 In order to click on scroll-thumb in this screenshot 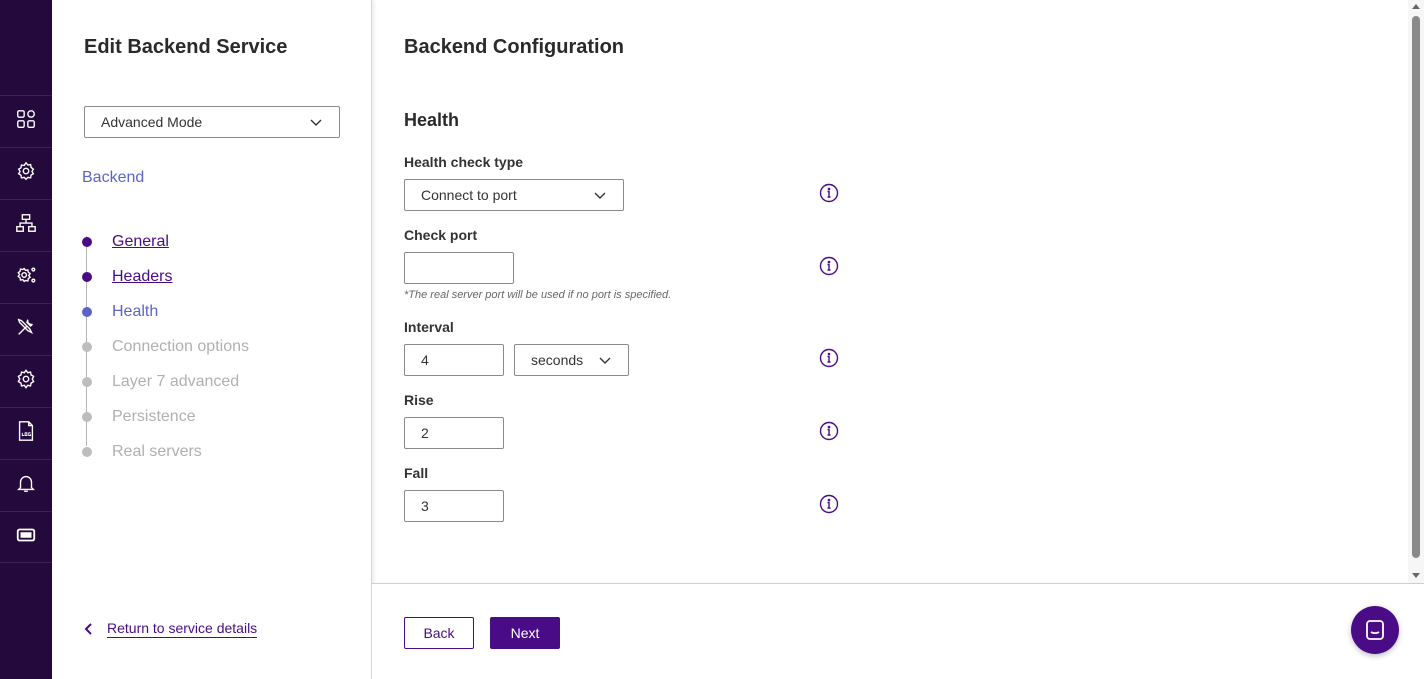, I will do `click(1416, 287)`.